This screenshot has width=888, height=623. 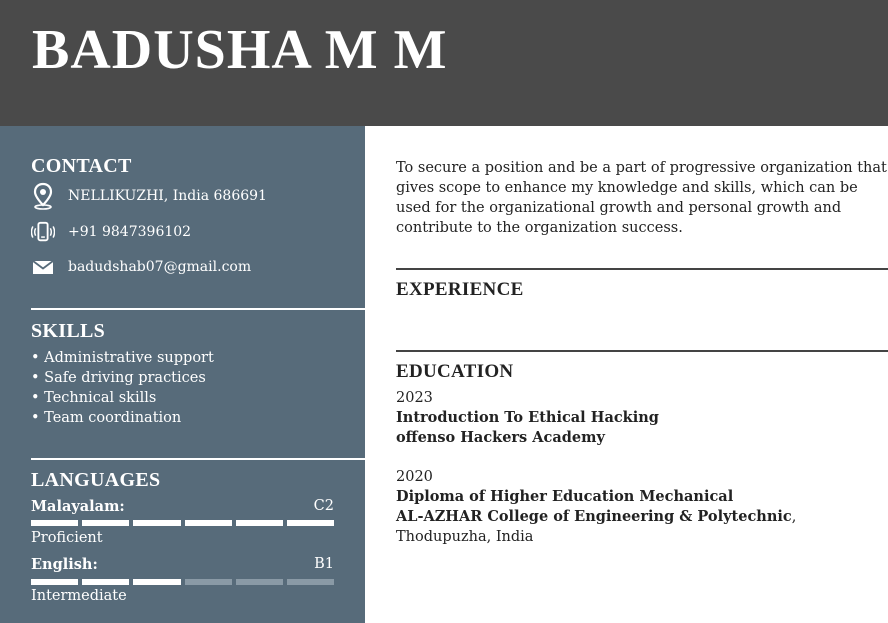 I want to click on phone-icon, so click(x=43, y=232).